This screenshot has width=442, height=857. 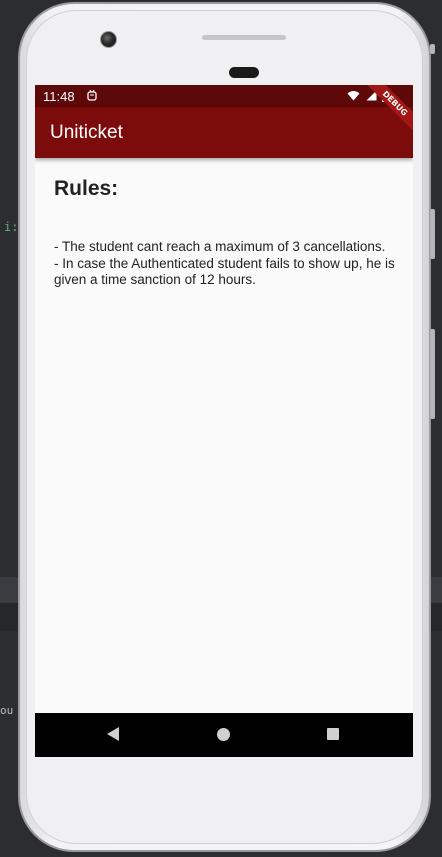 I want to click on back-icon, so click(x=113, y=734).